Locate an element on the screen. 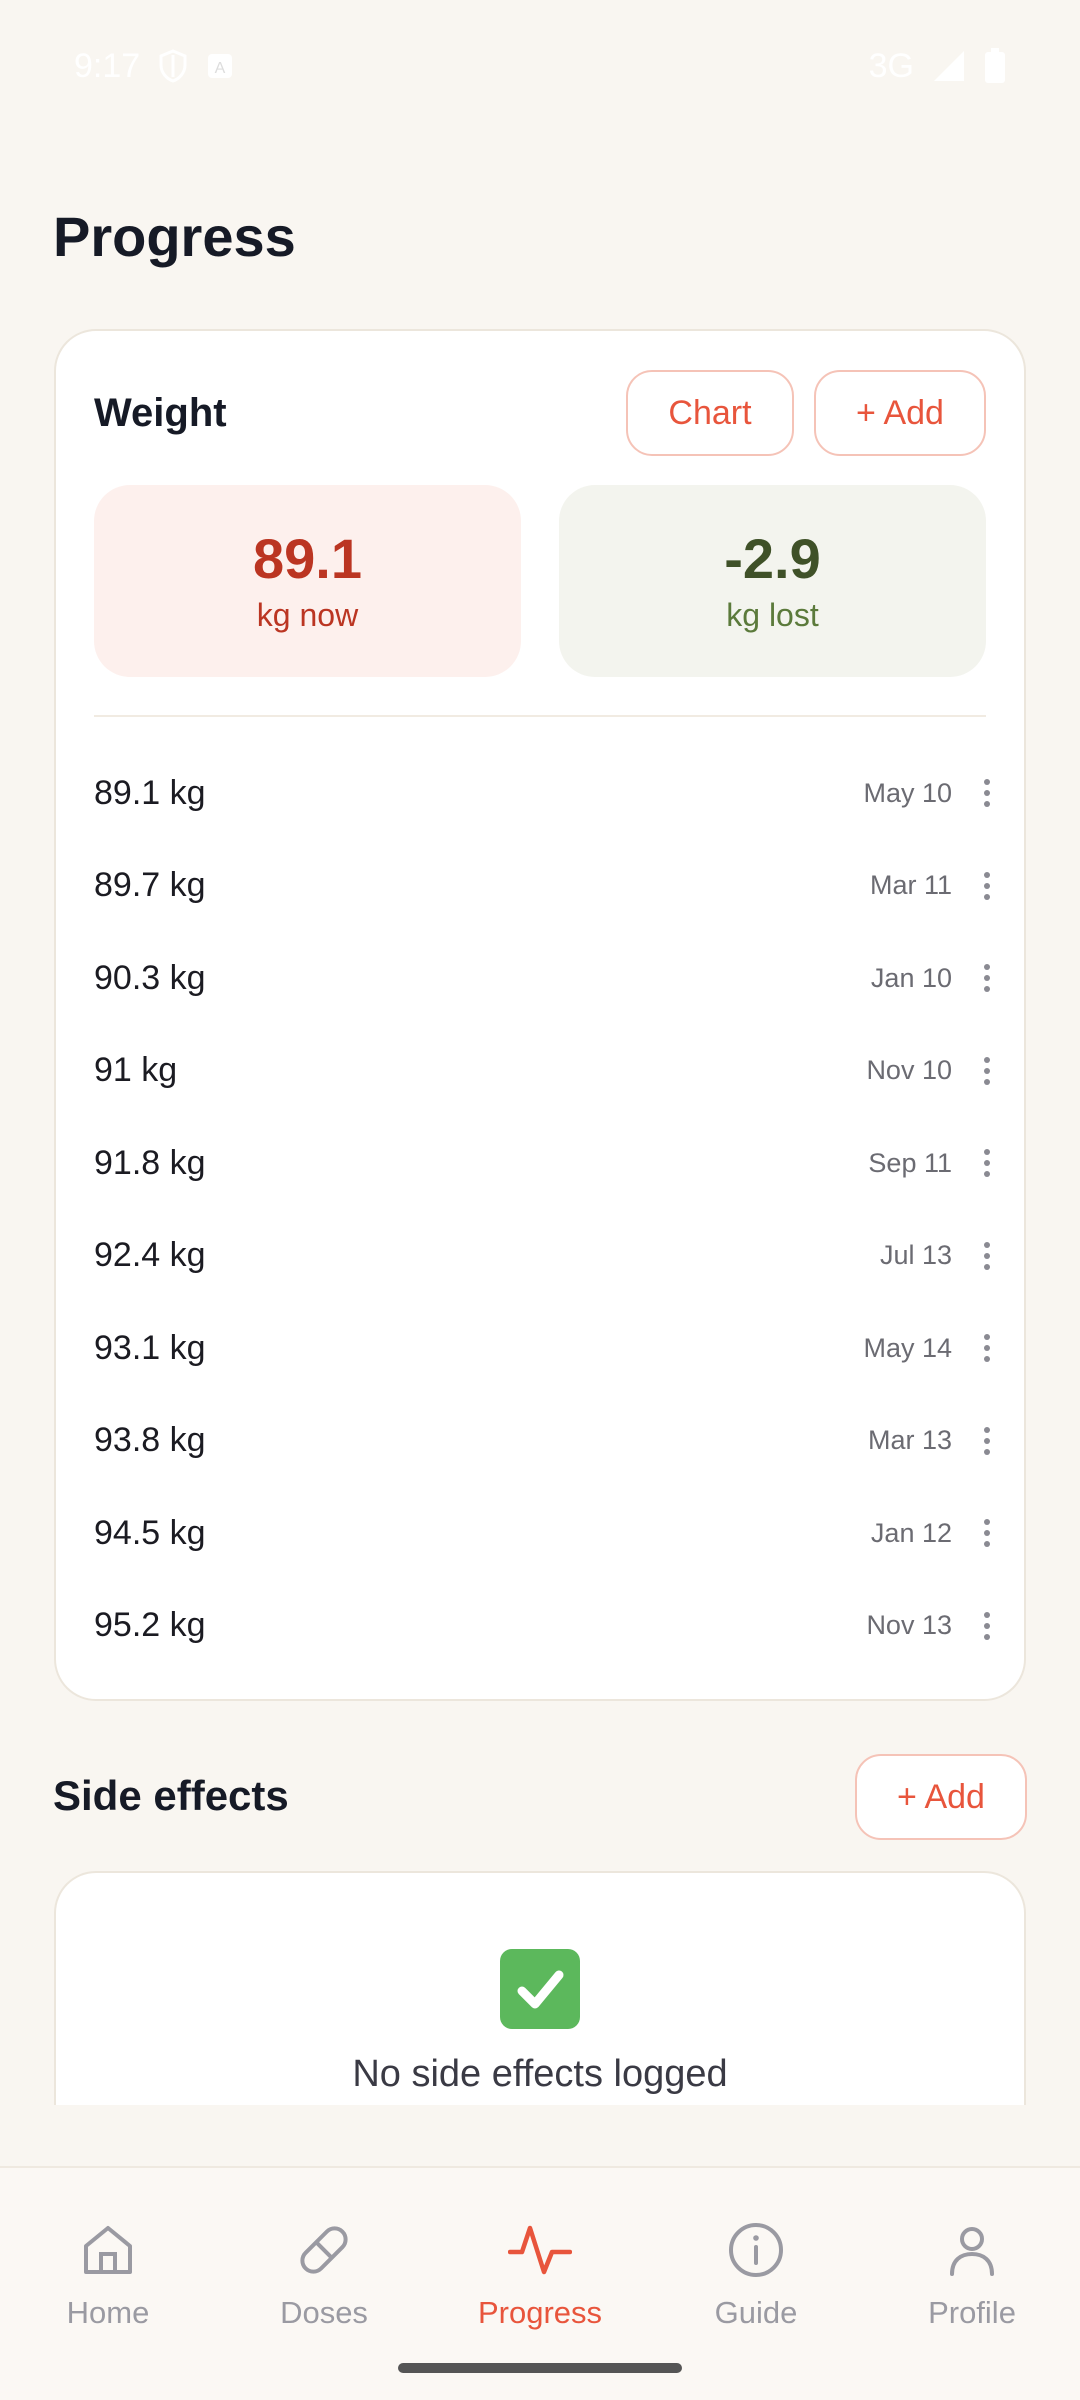 The image size is (1080, 2400). entry-weight: 89.1 kg is located at coordinates (150, 792).